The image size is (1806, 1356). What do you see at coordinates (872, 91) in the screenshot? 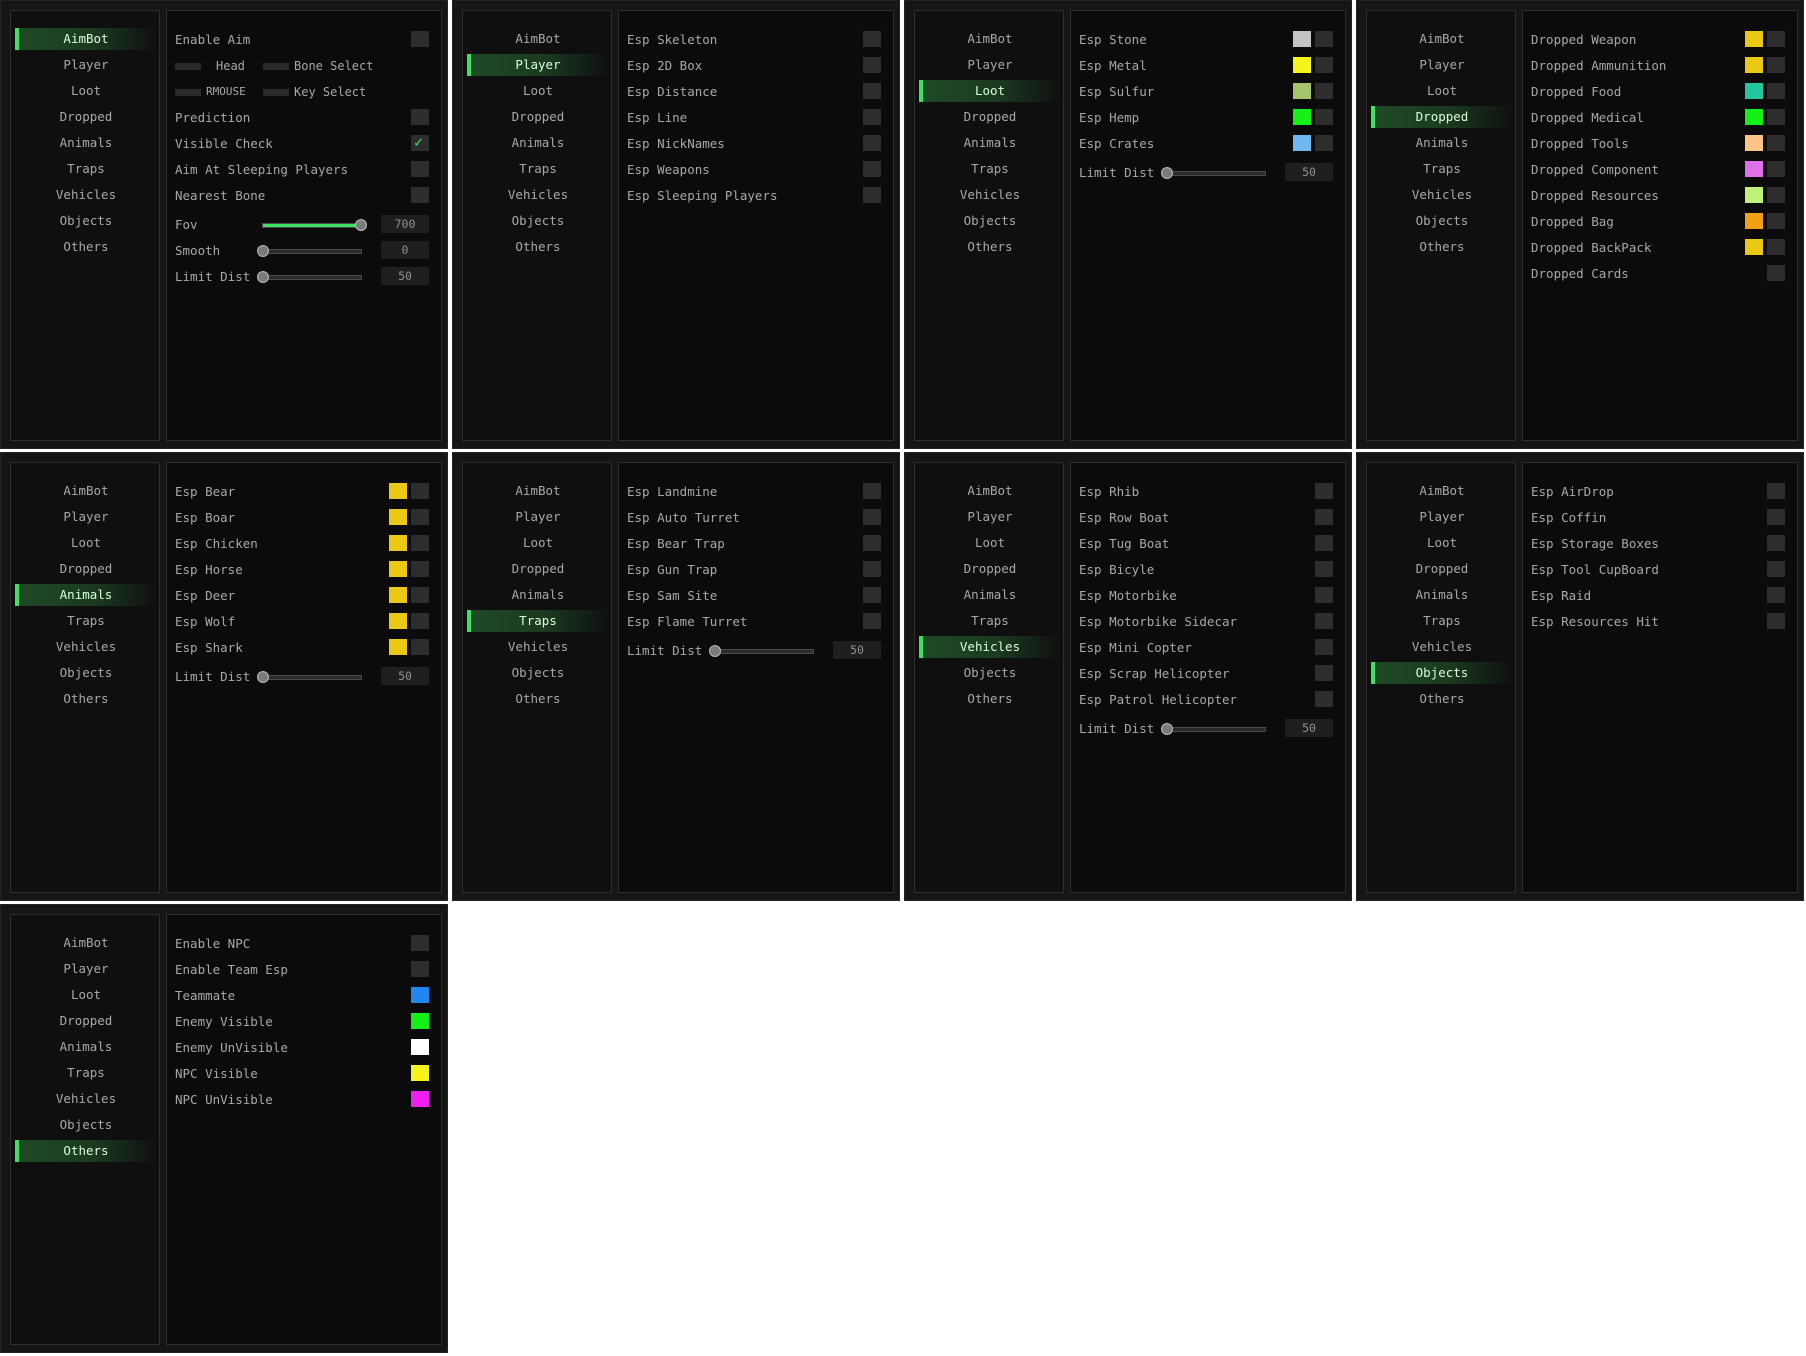
I see `esp-distance-checkbox` at bounding box center [872, 91].